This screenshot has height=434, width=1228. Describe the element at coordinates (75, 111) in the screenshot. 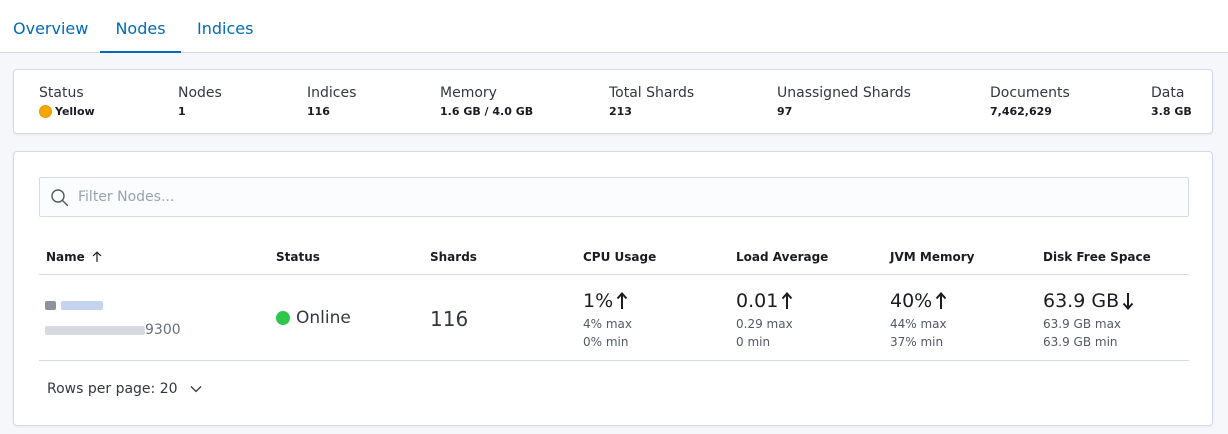

I see `summary-status-value: Yellow` at that location.